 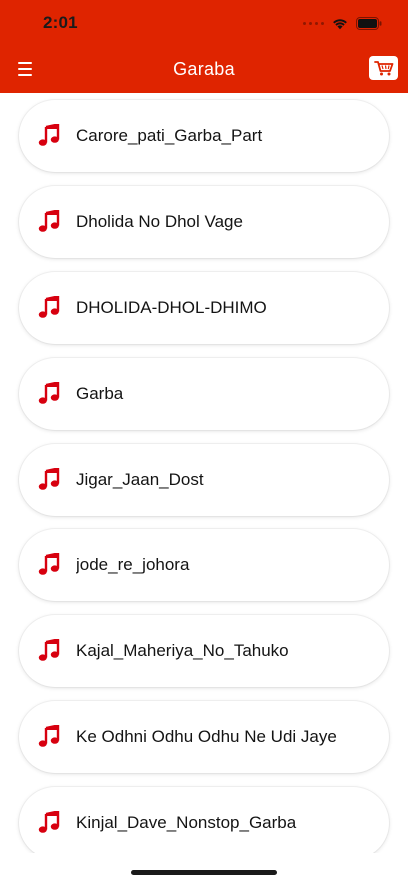 I want to click on song-item: Carore_pati_Garba_Part, so click(x=204, y=136).